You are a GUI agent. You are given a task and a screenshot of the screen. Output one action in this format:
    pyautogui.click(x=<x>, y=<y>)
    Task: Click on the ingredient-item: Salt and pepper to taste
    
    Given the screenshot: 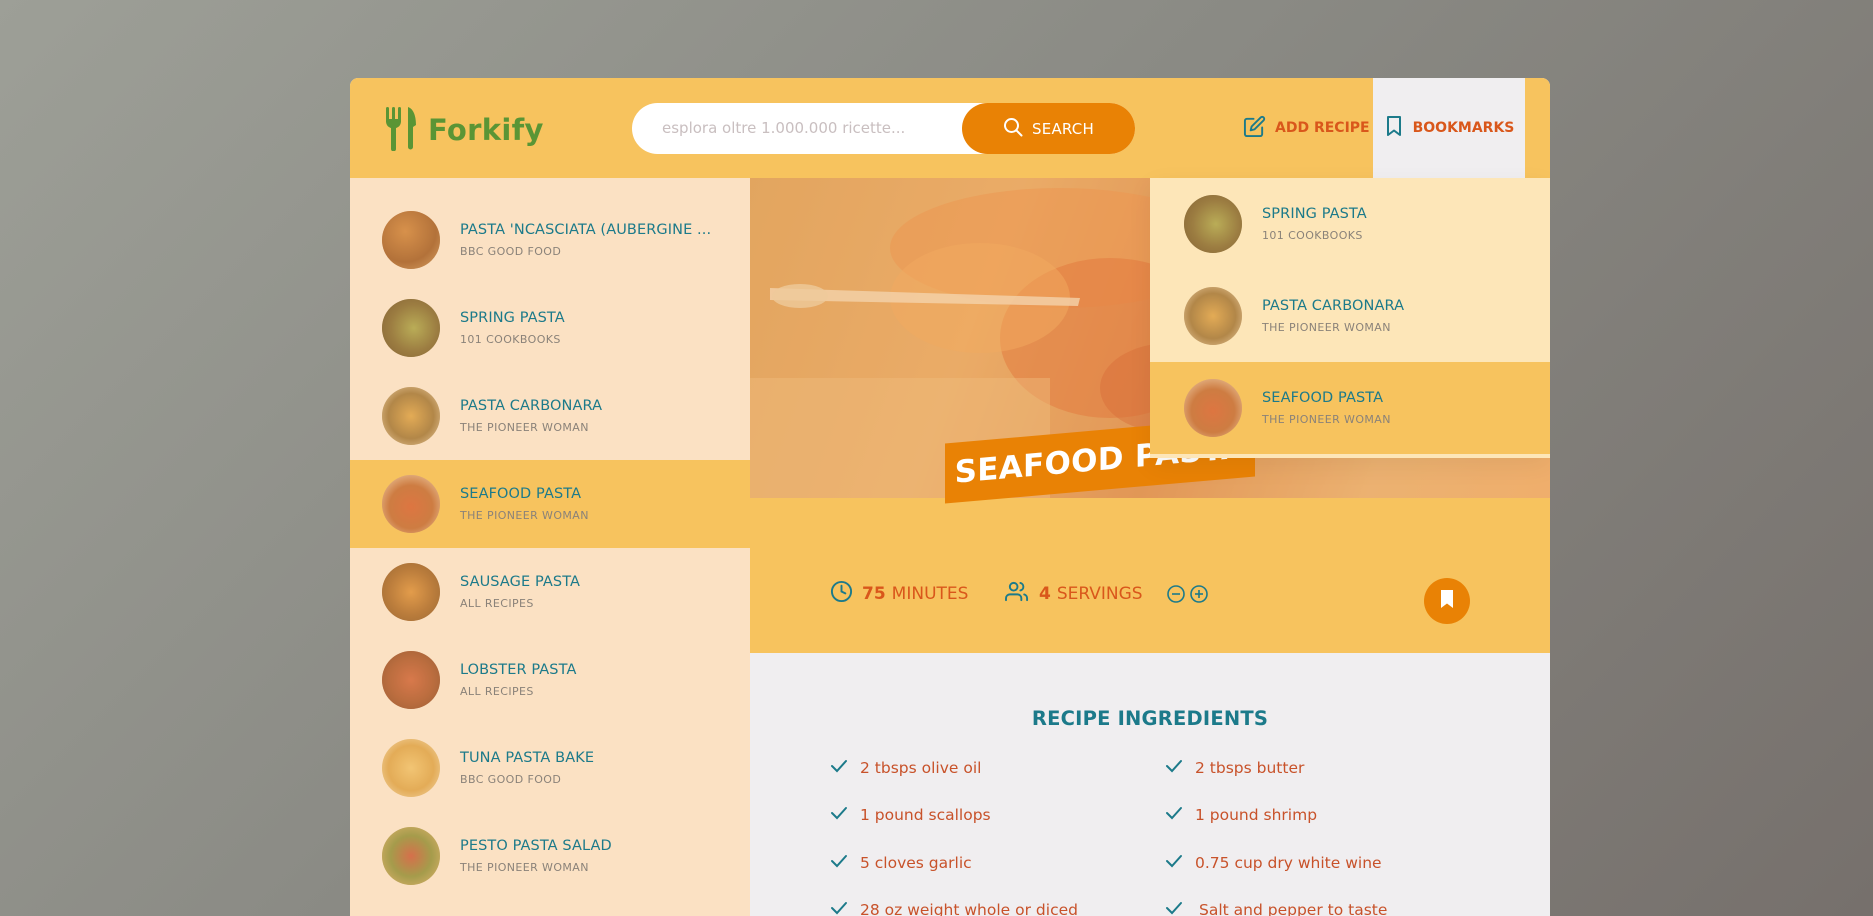 What is the action you would take?
    pyautogui.click(x=1276, y=908)
    